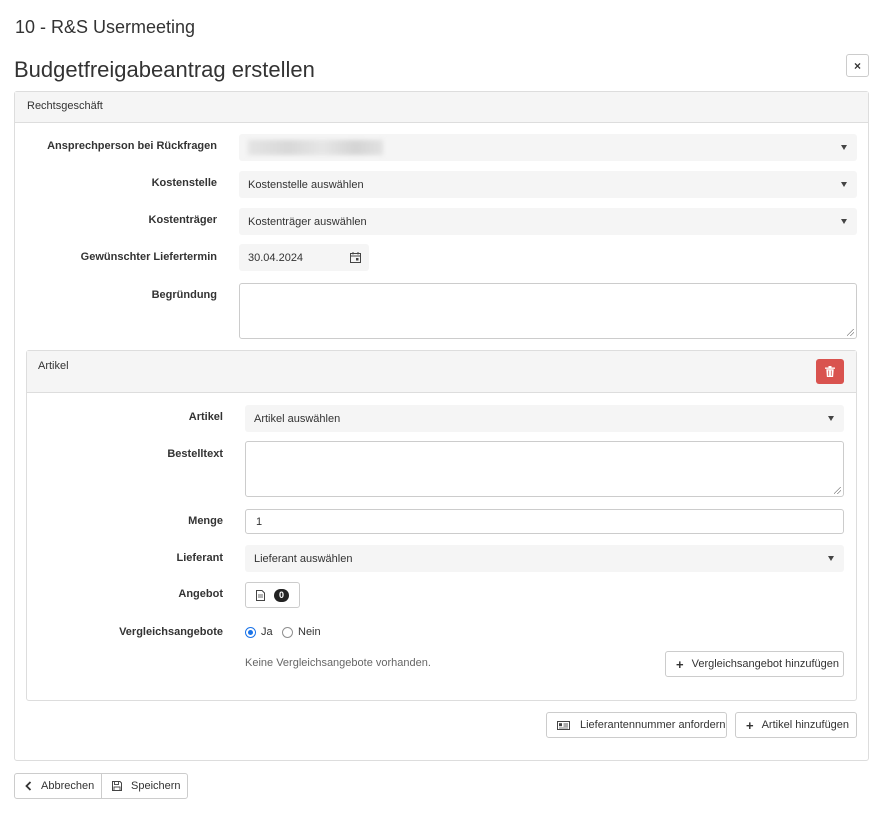 The width and height of the screenshot is (882, 820). What do you see at coordinates (338, 663) in the screenshot?
I see `no-comparisons-text: Keine Vergleichsangebote vorhanden.` at bounding box center [338, 663].